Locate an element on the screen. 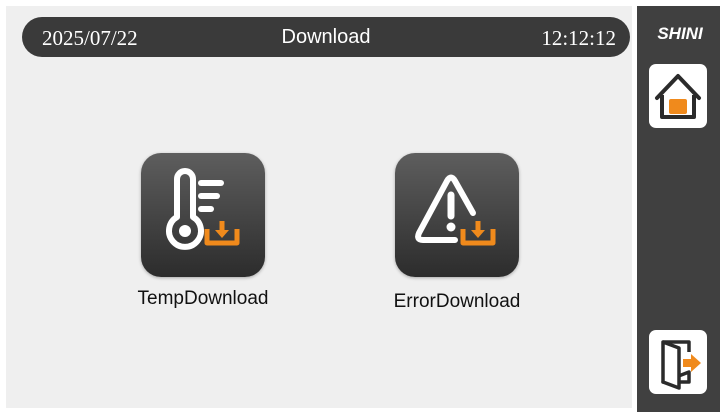 This screenshot has height=412, width=720. error-download-button is located at coordinates (457, 215).